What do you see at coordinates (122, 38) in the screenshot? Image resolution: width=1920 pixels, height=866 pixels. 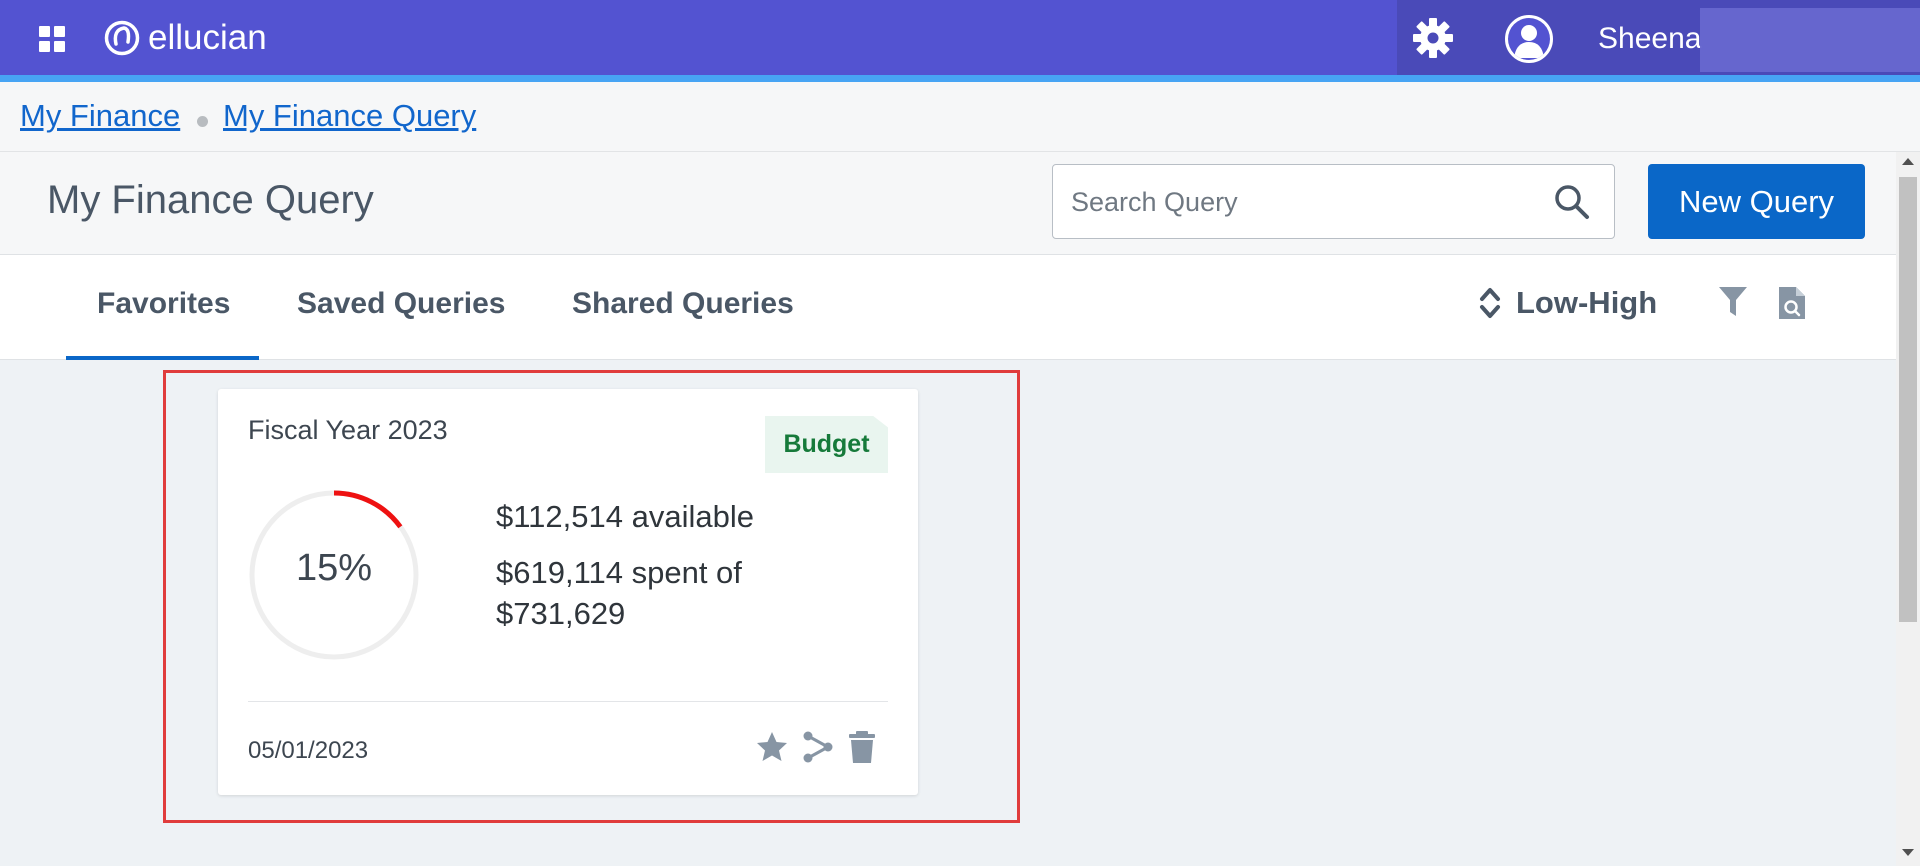 I see `ellucian-logo-icon` at bounding box center [122, 38].